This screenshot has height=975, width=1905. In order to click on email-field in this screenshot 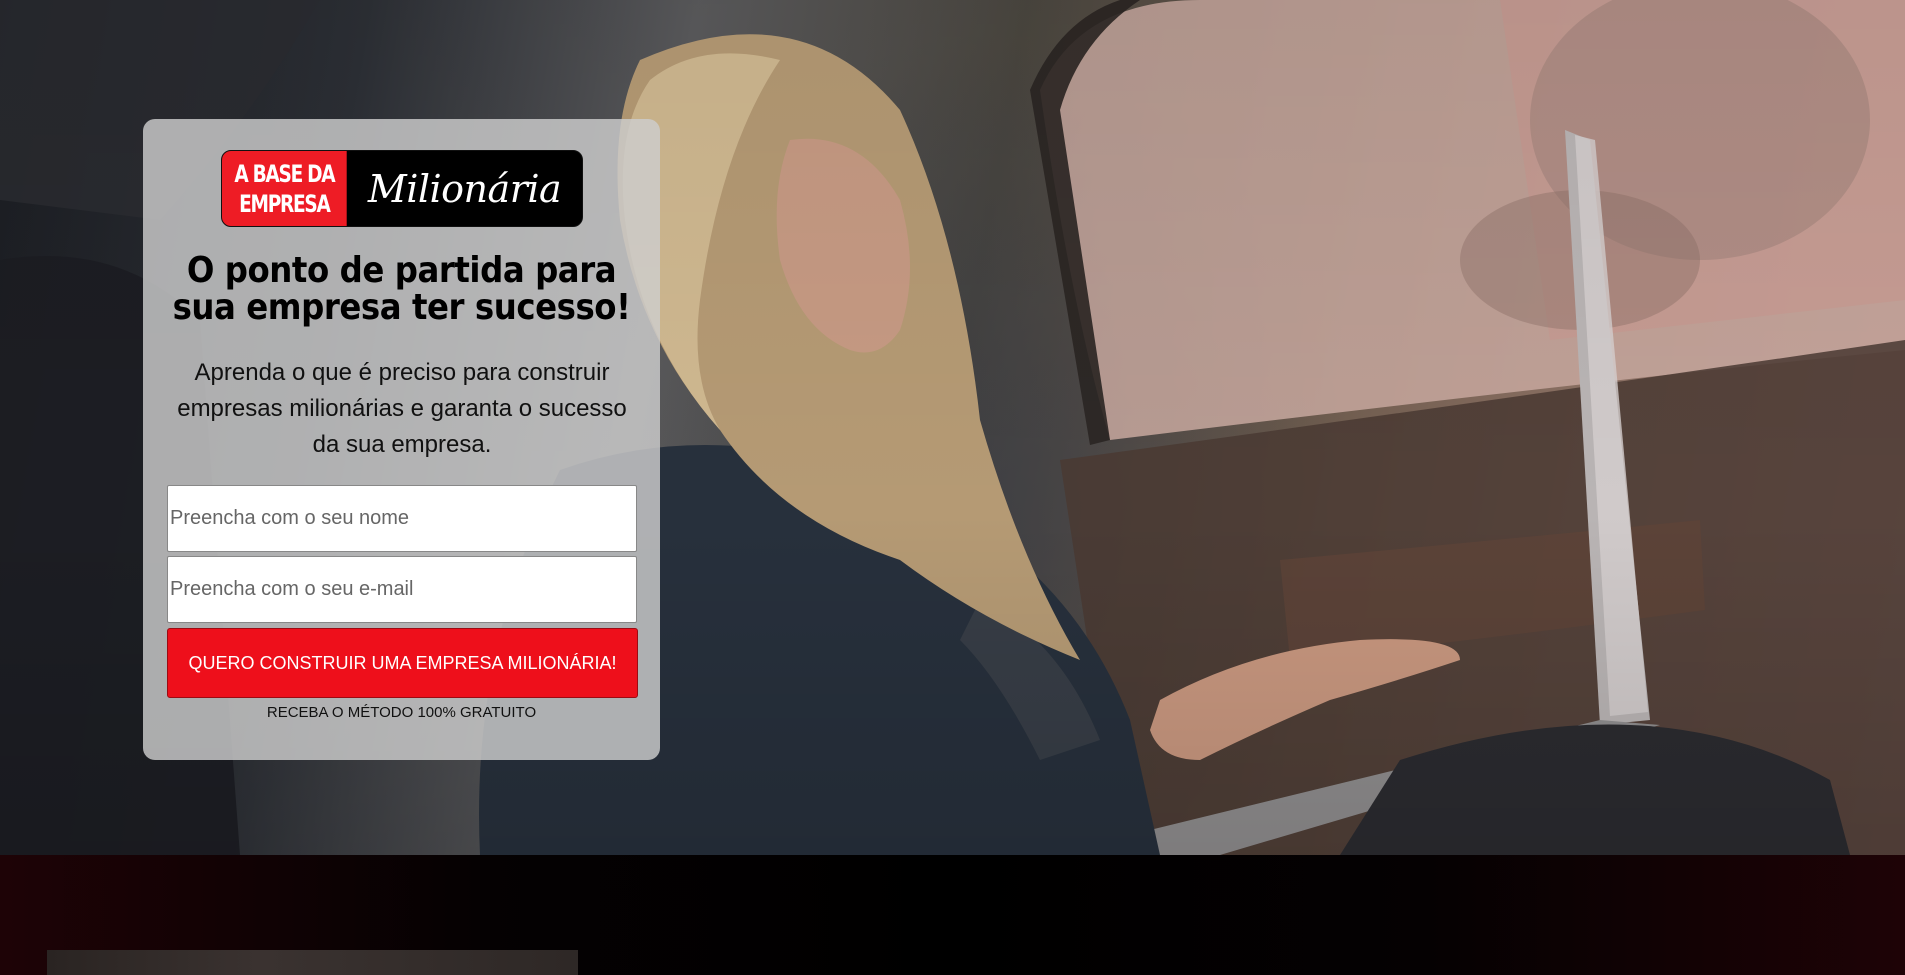, I will do `click(402, 589)`.